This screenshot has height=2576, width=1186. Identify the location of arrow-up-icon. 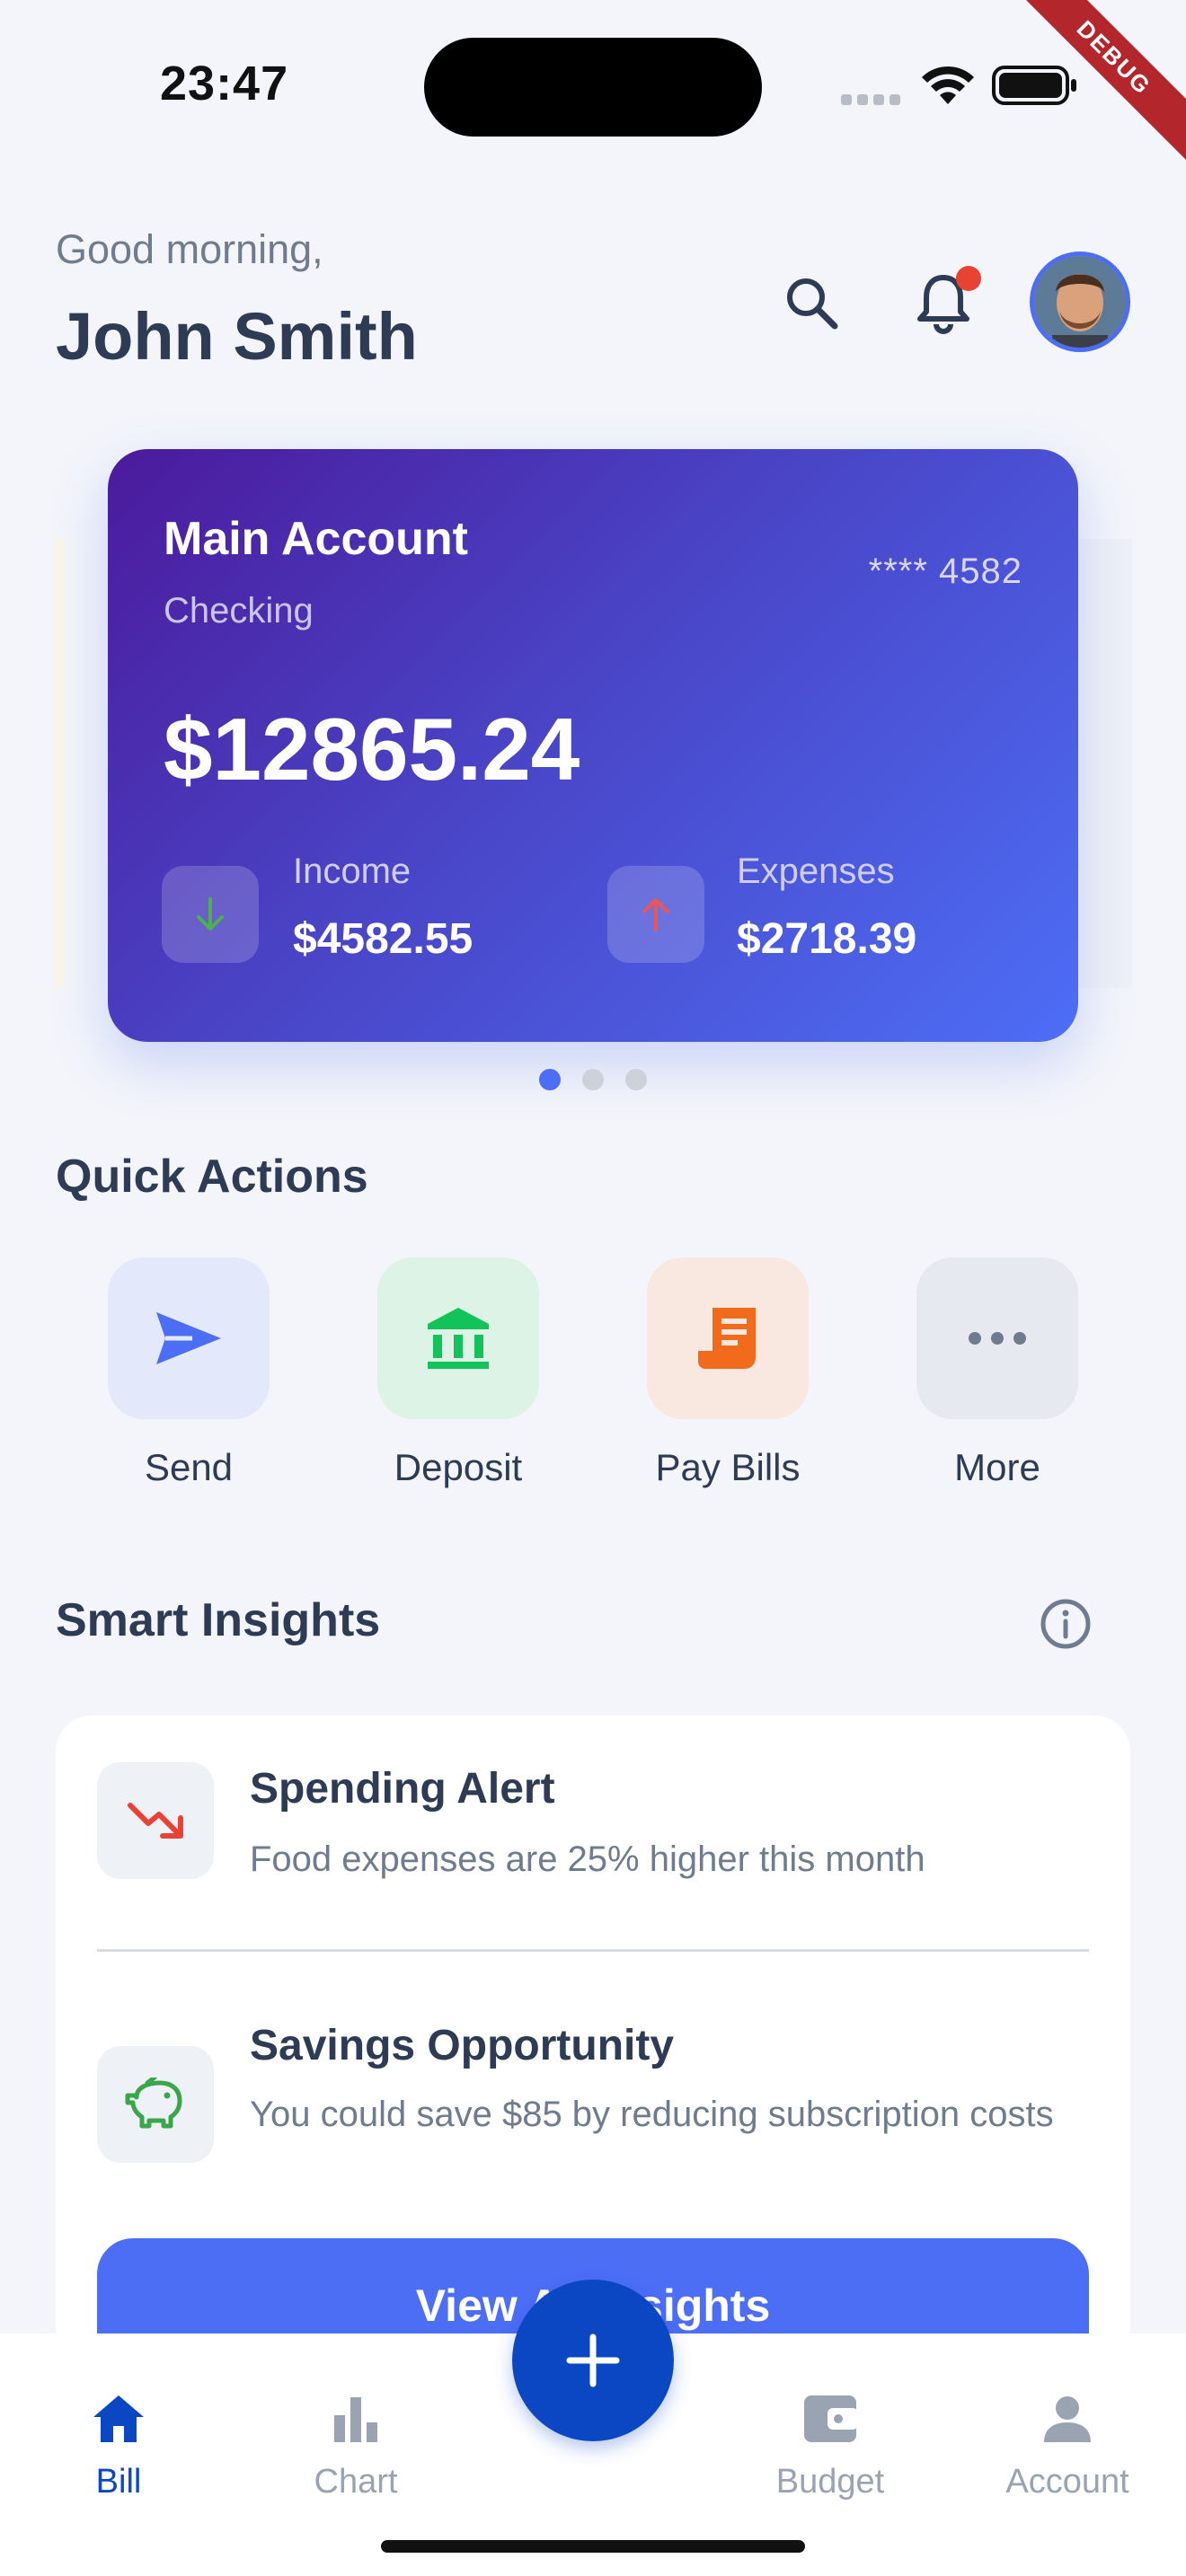
(655, 914).